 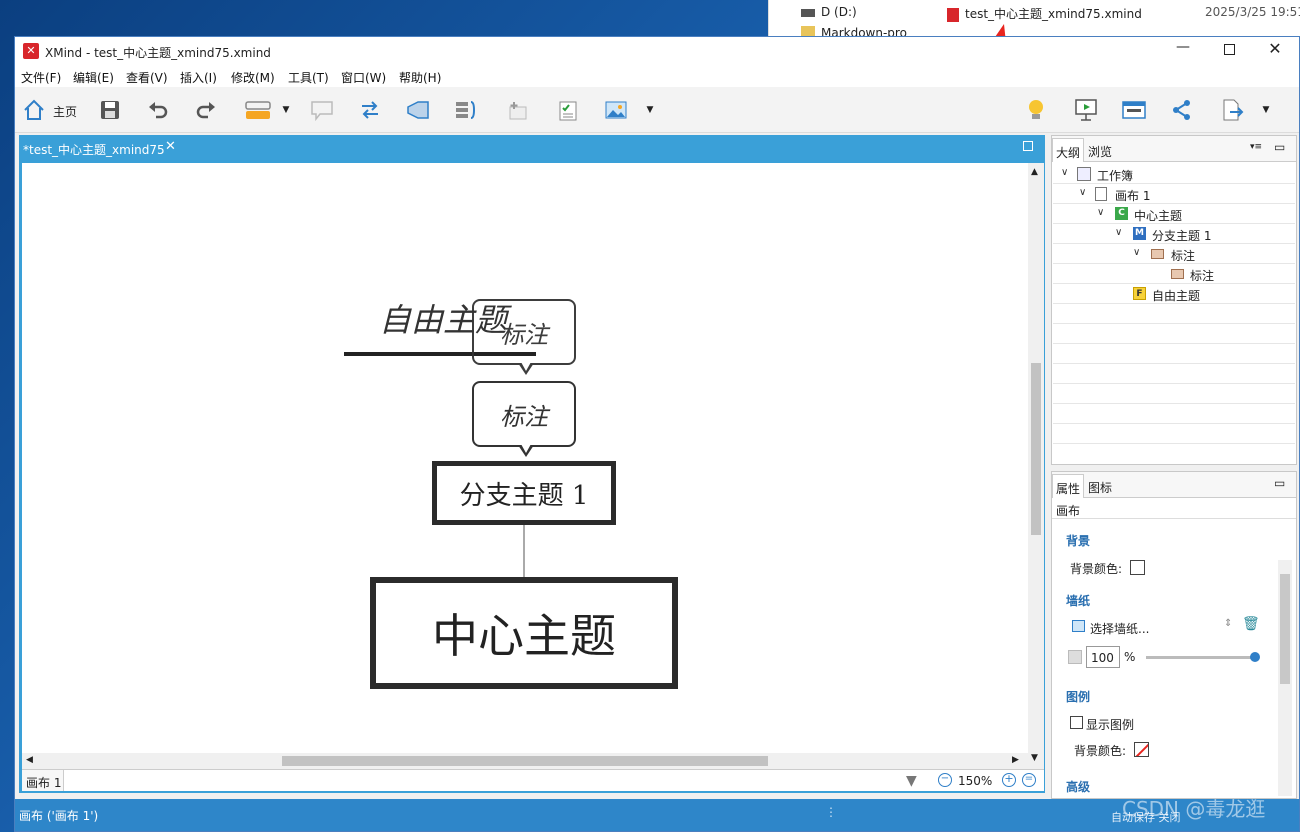 What do you see at coordinates (1174, 294) in the screenshot?
I see `tree-item-free-topic: F 自由主题` at bounding box center [1174, 294].